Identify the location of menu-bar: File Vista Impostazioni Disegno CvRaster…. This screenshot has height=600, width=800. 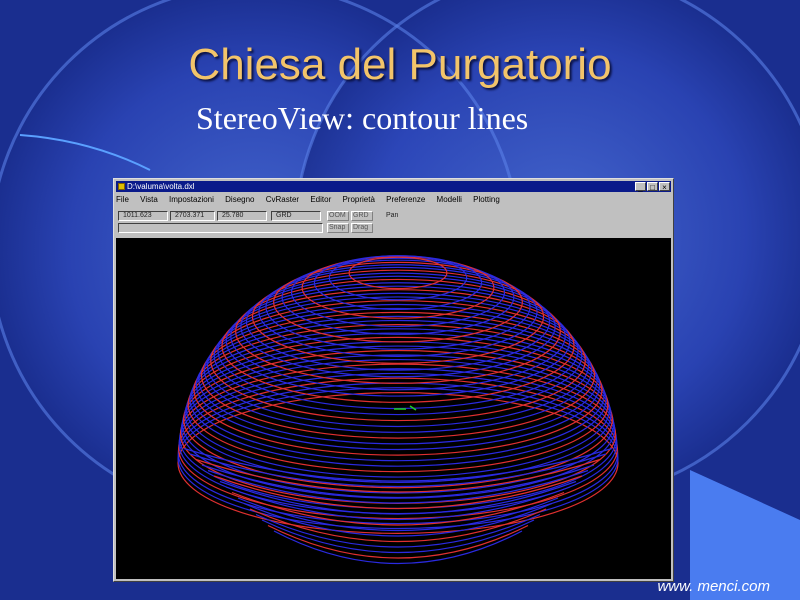
(393, 200).